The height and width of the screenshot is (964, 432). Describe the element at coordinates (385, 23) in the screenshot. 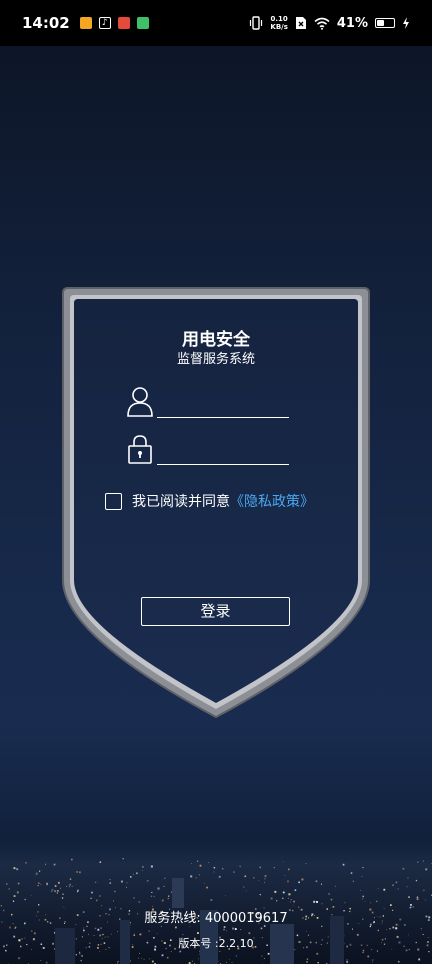

I see `battery-icon` at that location.